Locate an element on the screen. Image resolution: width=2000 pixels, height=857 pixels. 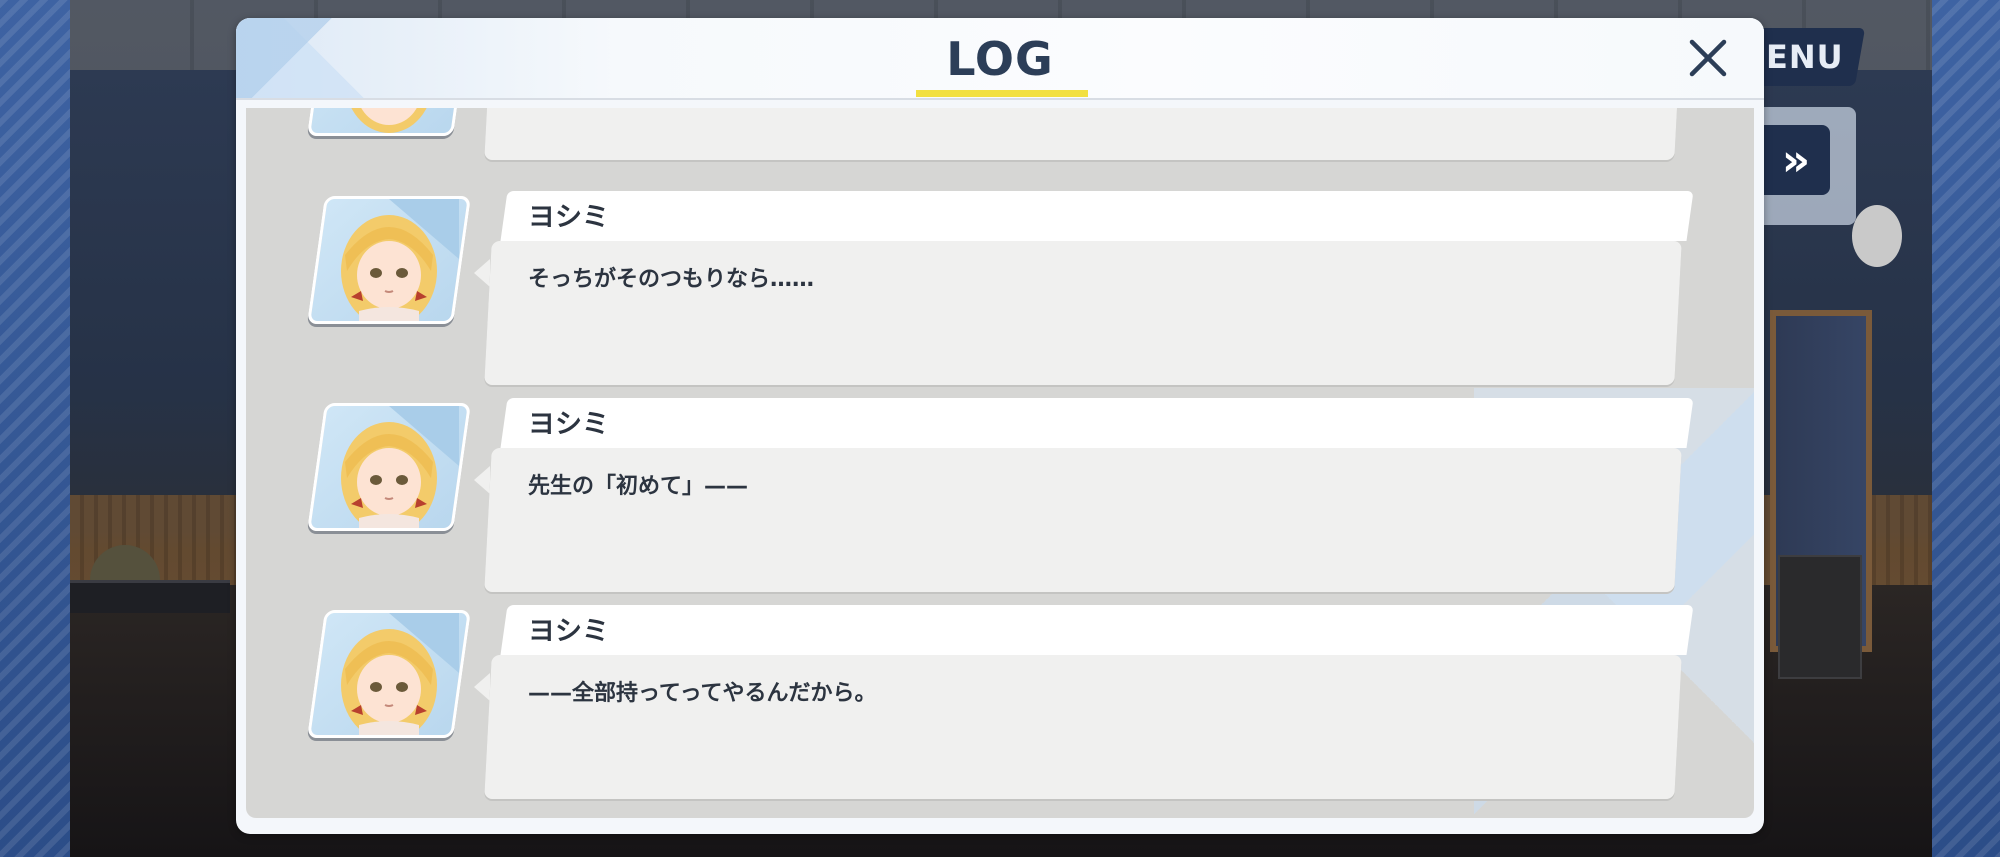
fast-forward-icon: » is located at coordinates (1792, 160).